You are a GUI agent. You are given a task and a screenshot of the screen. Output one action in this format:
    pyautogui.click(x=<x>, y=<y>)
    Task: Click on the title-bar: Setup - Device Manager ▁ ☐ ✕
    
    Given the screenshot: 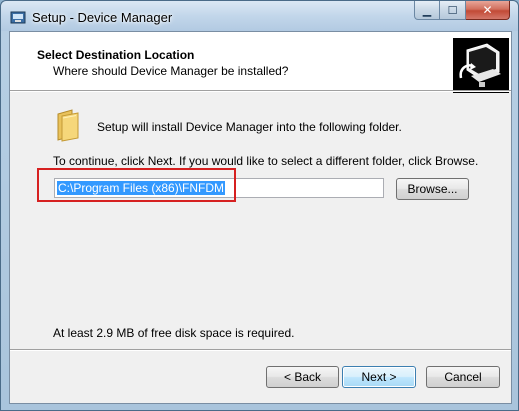 What is the action you would take?
    pyautogui.click(x=259, y=16)
    